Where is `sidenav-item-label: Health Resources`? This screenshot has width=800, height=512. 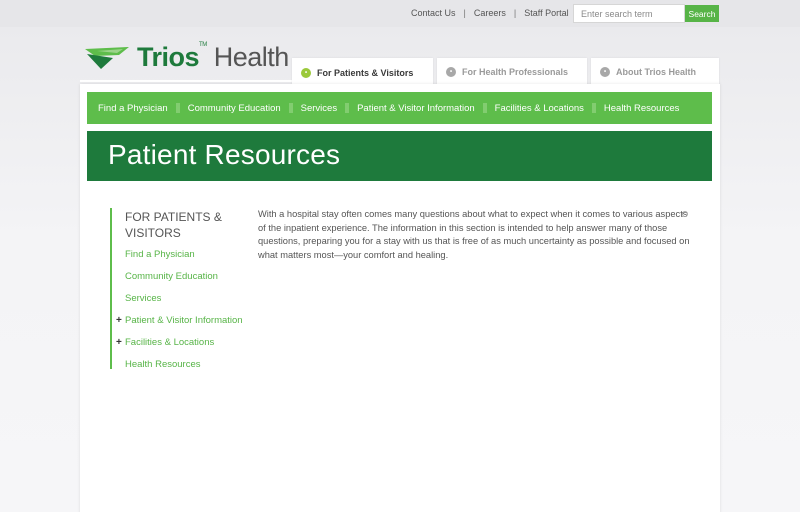
sidenav-item-label: Health Resources is located at coordinates (163, 364).